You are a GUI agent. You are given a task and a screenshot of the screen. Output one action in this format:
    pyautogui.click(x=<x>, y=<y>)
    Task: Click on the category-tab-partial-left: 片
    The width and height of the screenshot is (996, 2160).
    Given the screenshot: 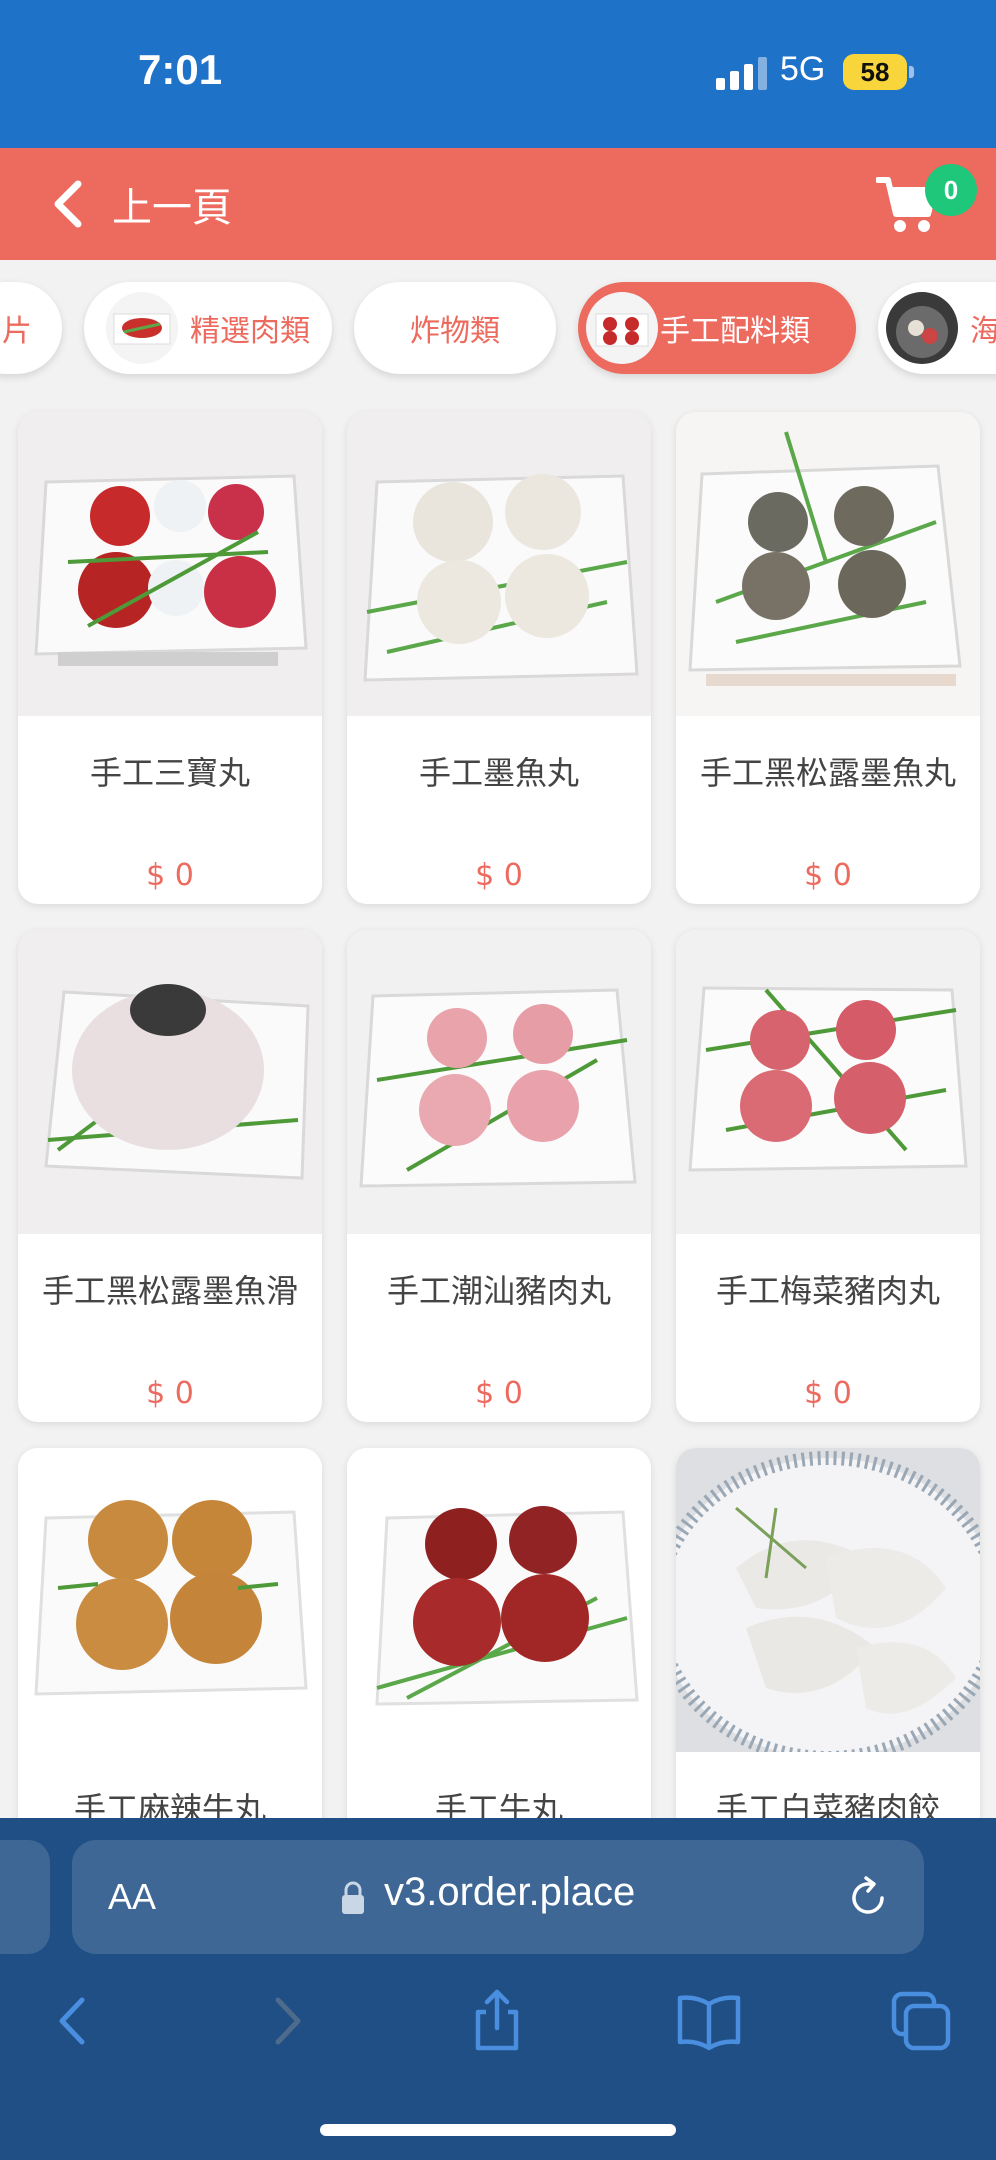 What is the action you would take?
    pyautogui.click(x=31, y=328)
    